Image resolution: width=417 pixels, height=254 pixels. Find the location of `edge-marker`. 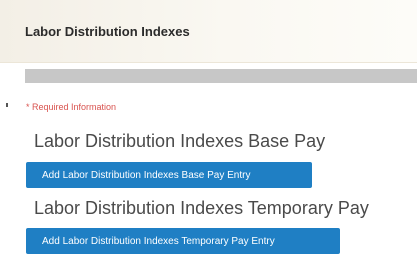

edge-marker is located at coordinates (7, 105).